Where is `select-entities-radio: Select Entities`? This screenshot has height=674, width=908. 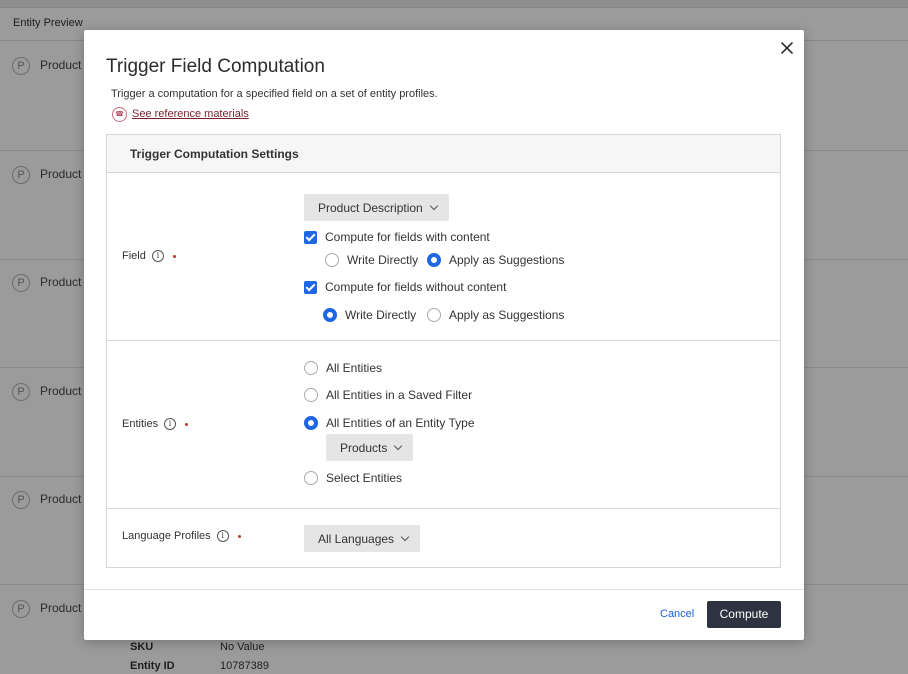 select-entities-radio: Select Entities is located at coordinates (353, 478).